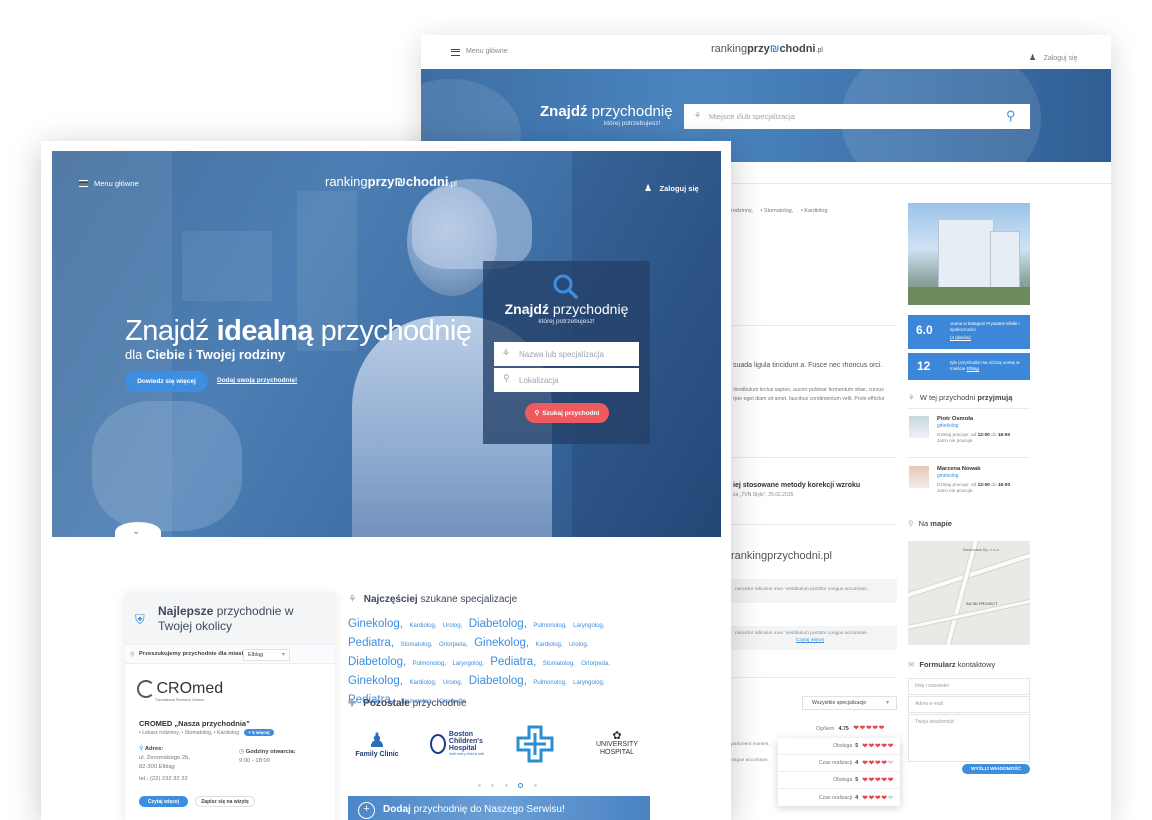  I want to click on add-clinic-banner: + Dodaj przychodnię do Naszego Serwisu!, so click(499, 808).